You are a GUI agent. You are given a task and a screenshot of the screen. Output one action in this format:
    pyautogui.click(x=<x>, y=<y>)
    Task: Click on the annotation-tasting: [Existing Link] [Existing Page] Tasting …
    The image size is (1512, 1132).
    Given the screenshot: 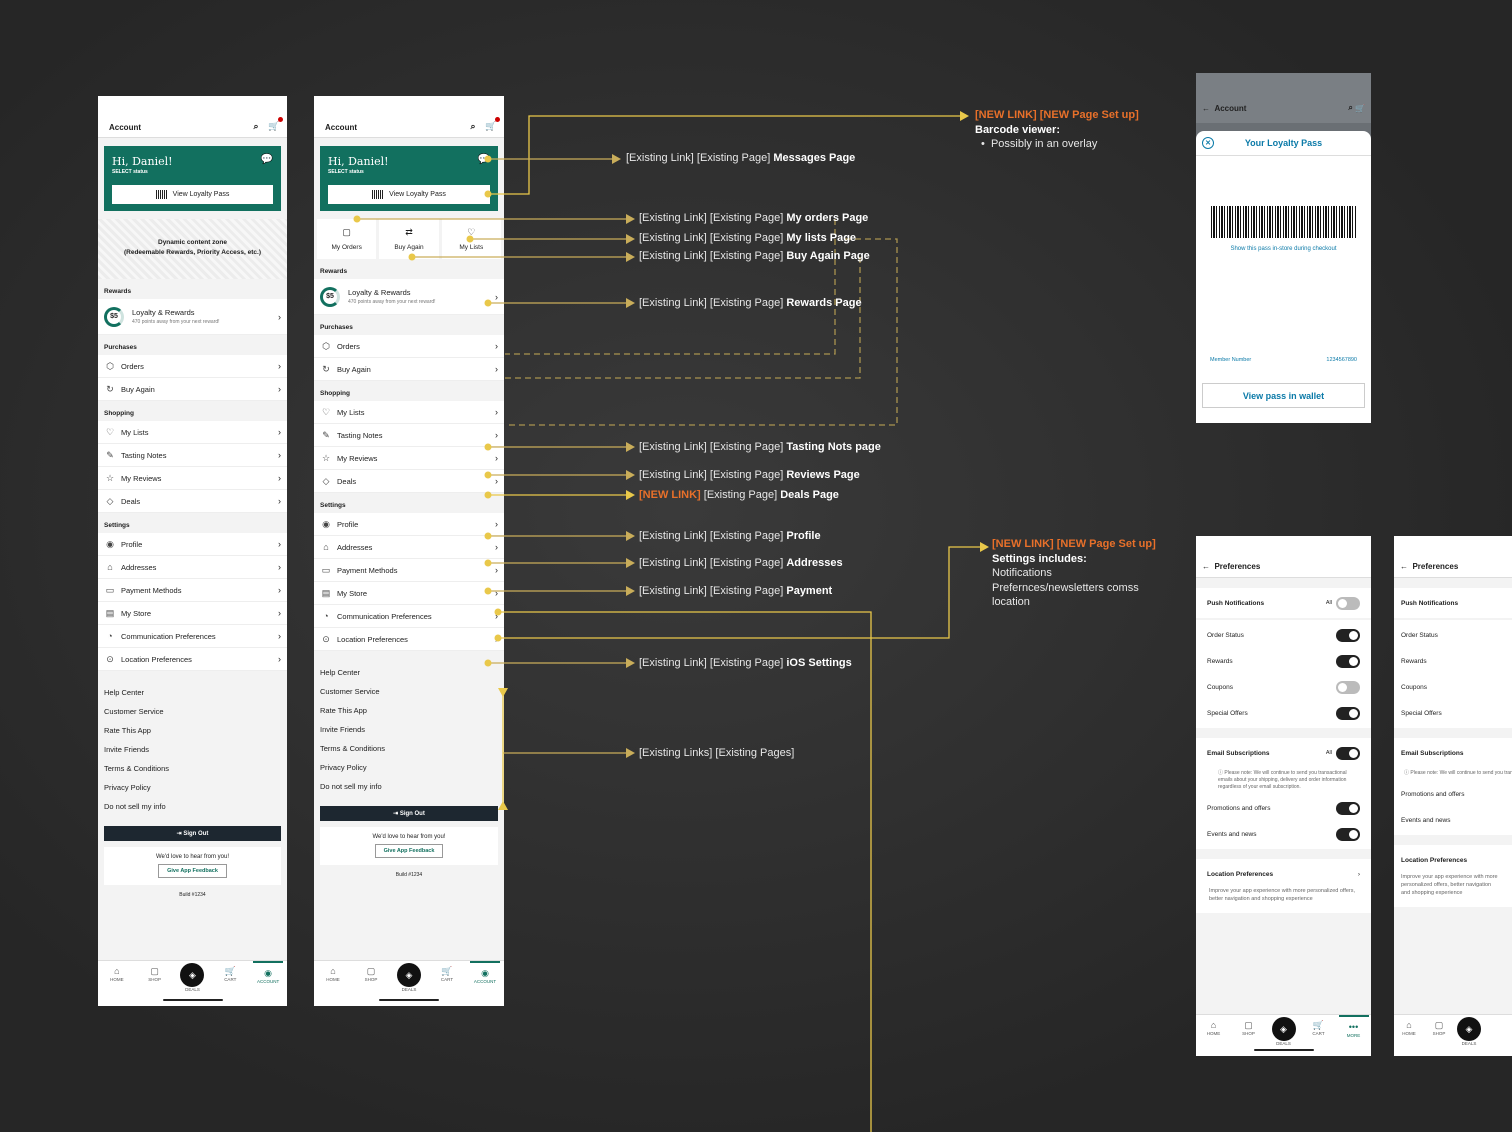 What is the action you would take?
    pyautogui.click(x=760, y=447)
    